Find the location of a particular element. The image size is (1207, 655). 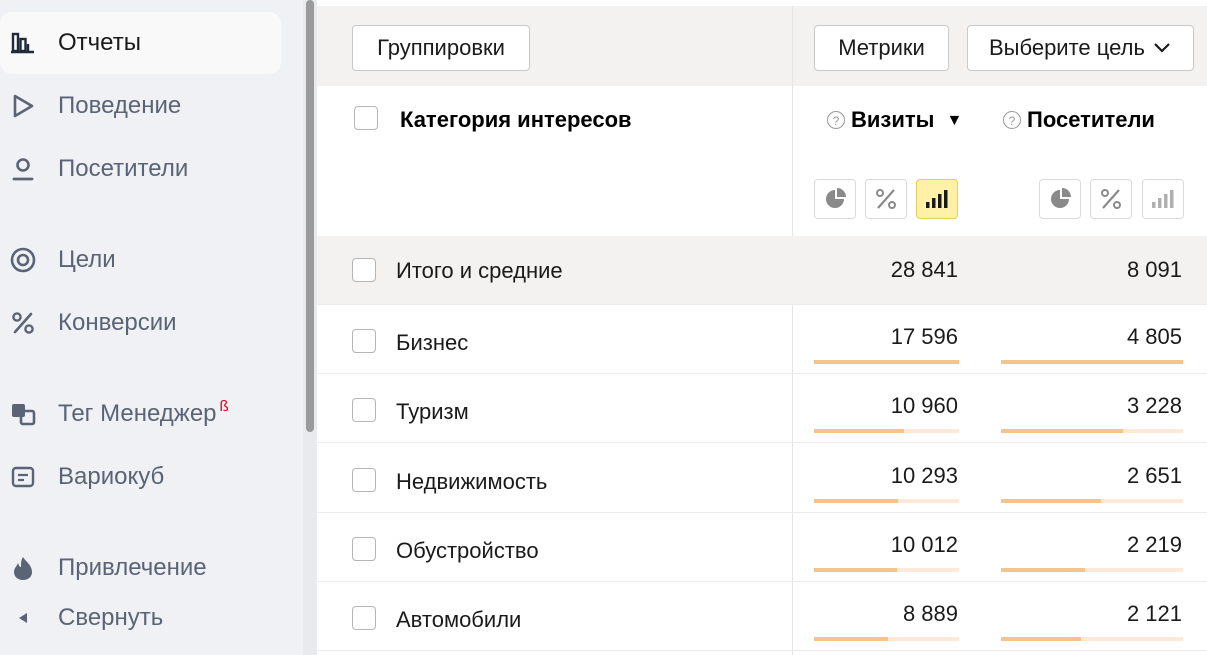

tag-manager-icon is located at coordinates (23, 414).